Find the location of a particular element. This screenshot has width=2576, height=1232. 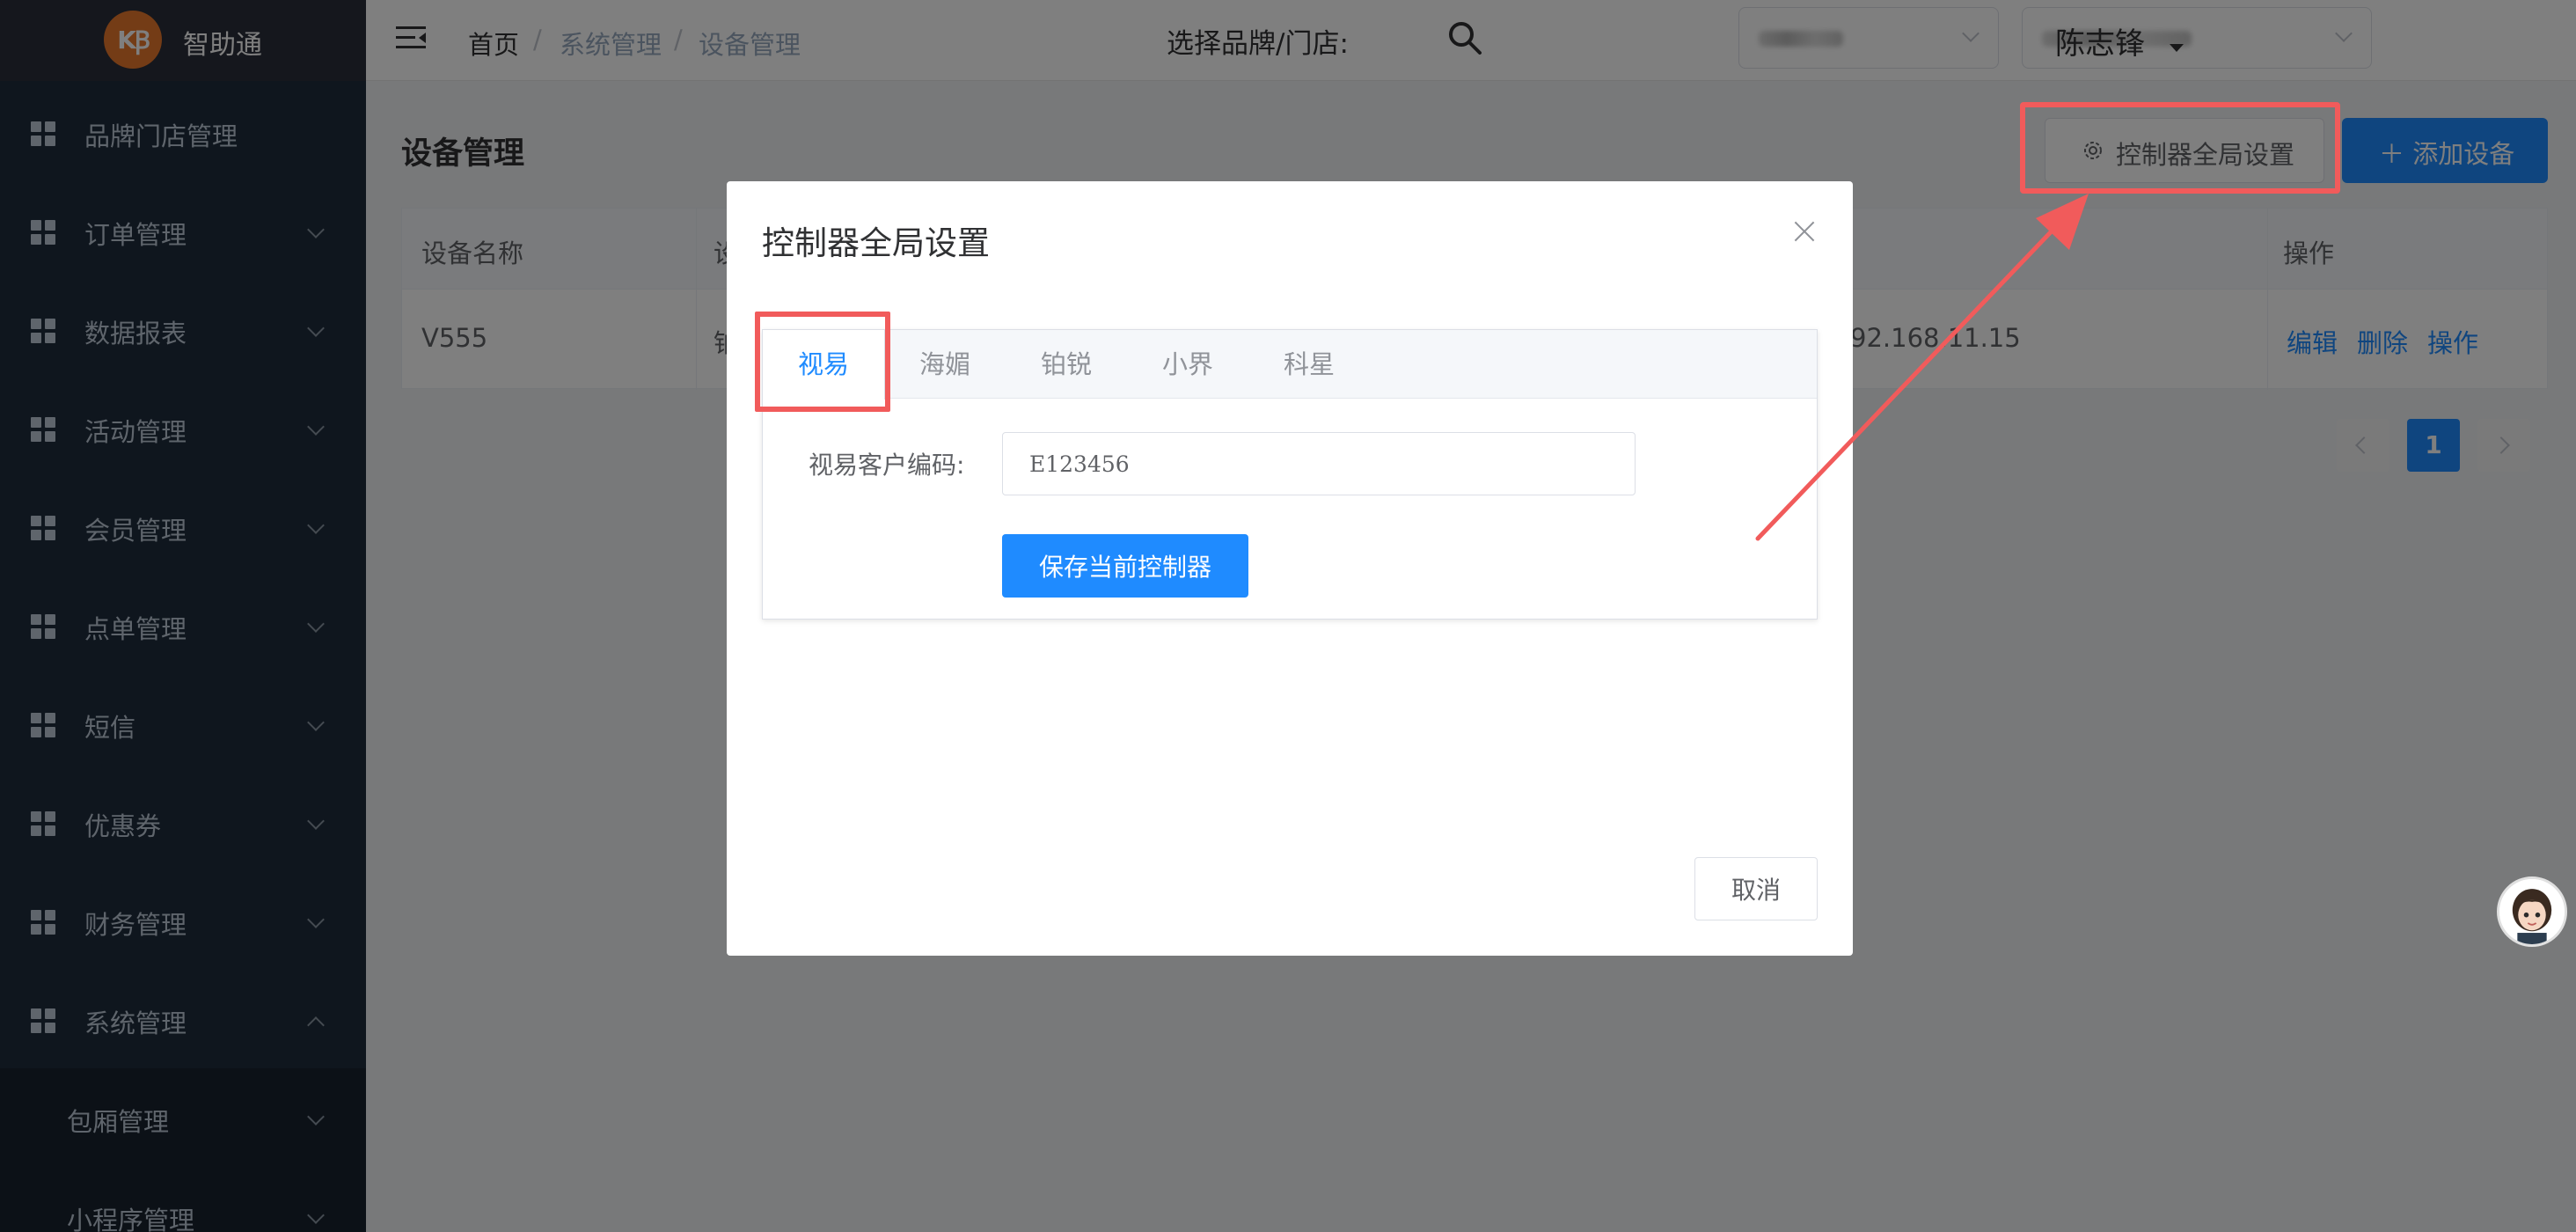

tab-xiaojie: 小界 is located at coordinates (1187, 365).